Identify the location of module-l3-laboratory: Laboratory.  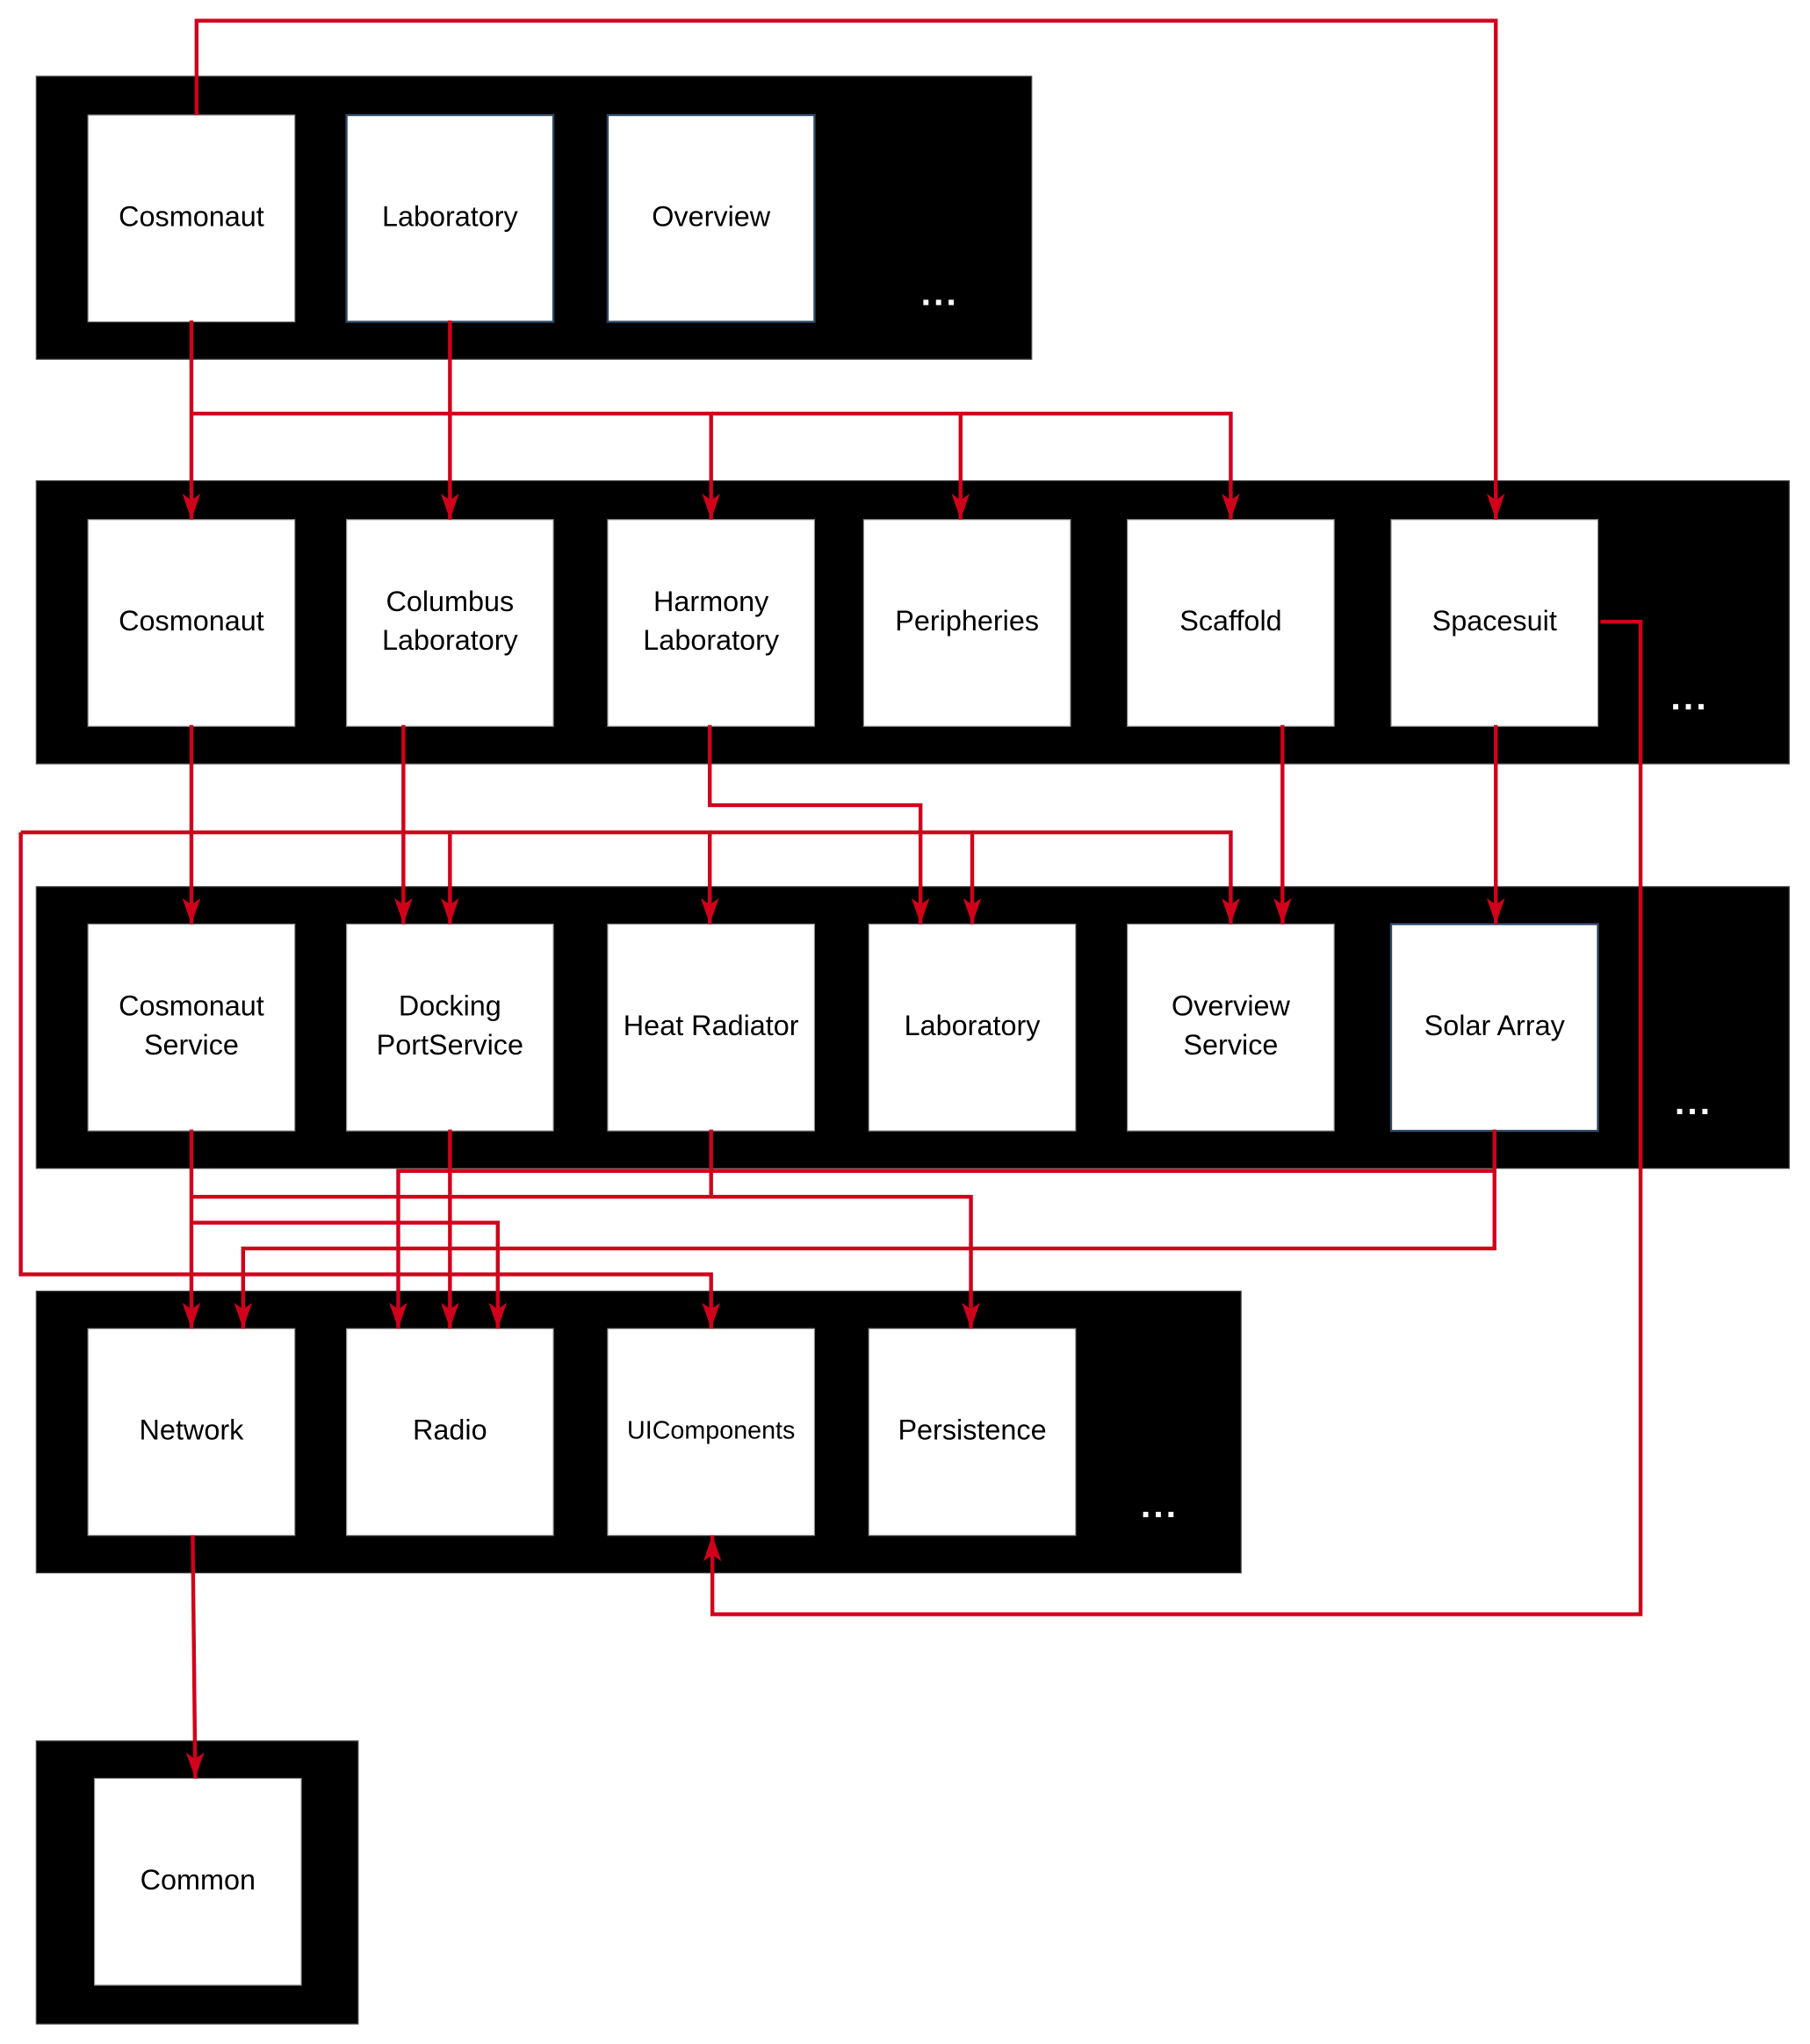
(973, 1027).